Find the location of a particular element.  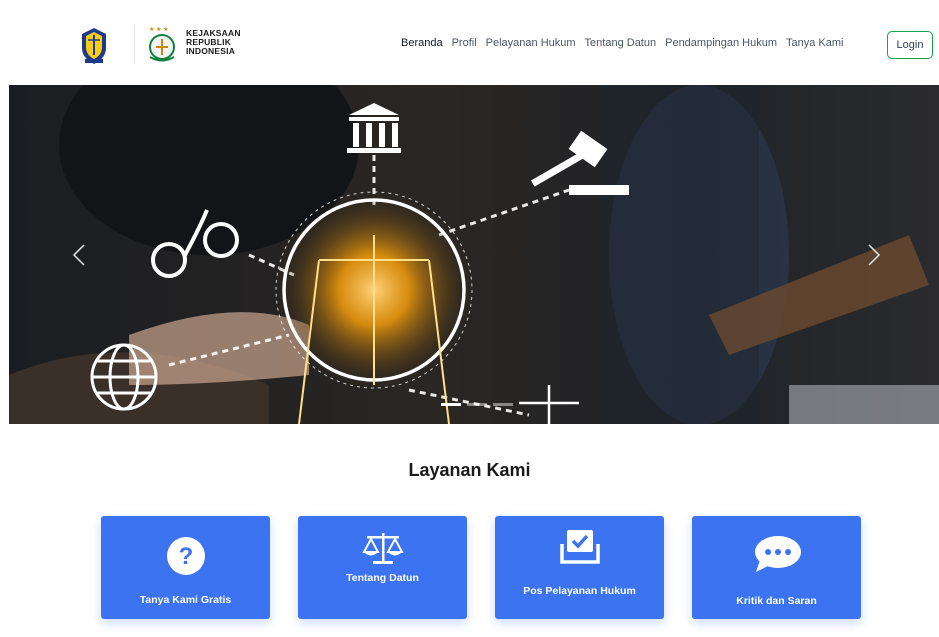

chevron-left-icon is located at coordinates (78, 255).